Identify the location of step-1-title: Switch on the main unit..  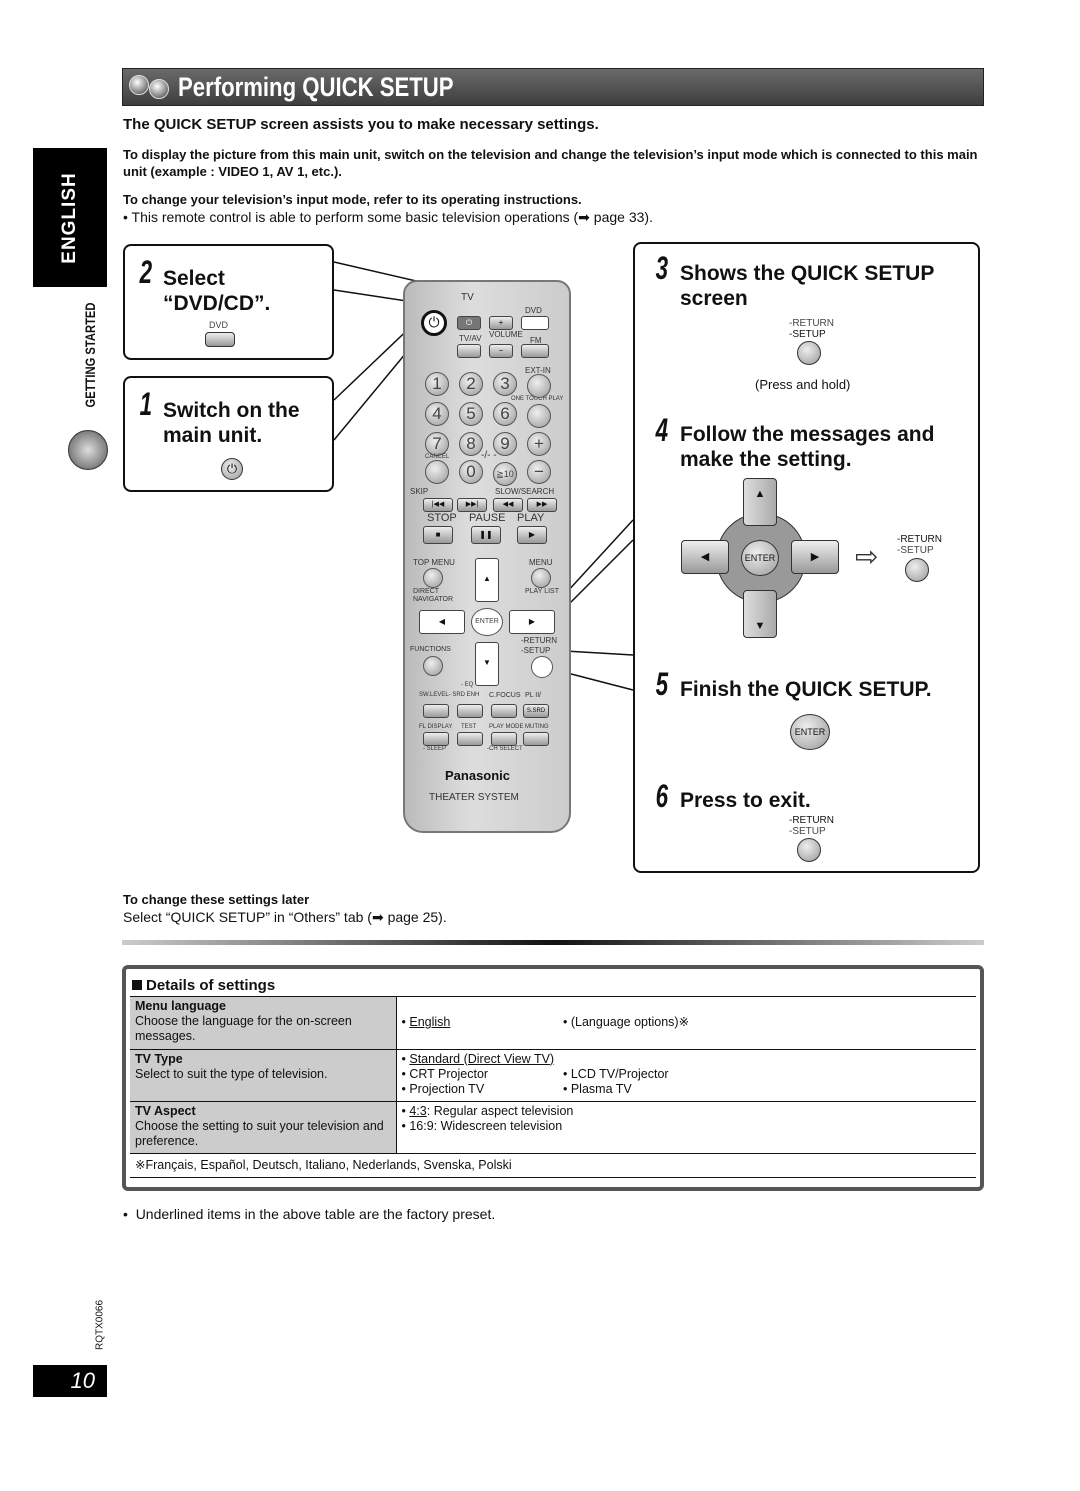
(231, 423).